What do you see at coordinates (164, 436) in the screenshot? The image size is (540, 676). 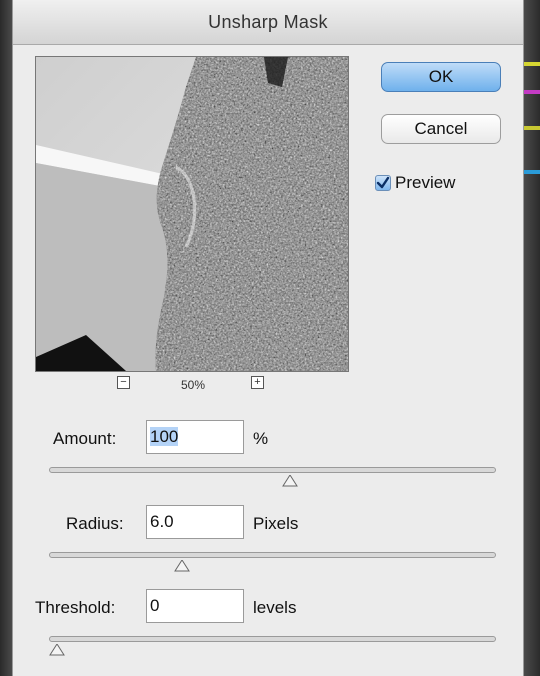 I see `amount-value: 100` at bounding box center [164, 436].